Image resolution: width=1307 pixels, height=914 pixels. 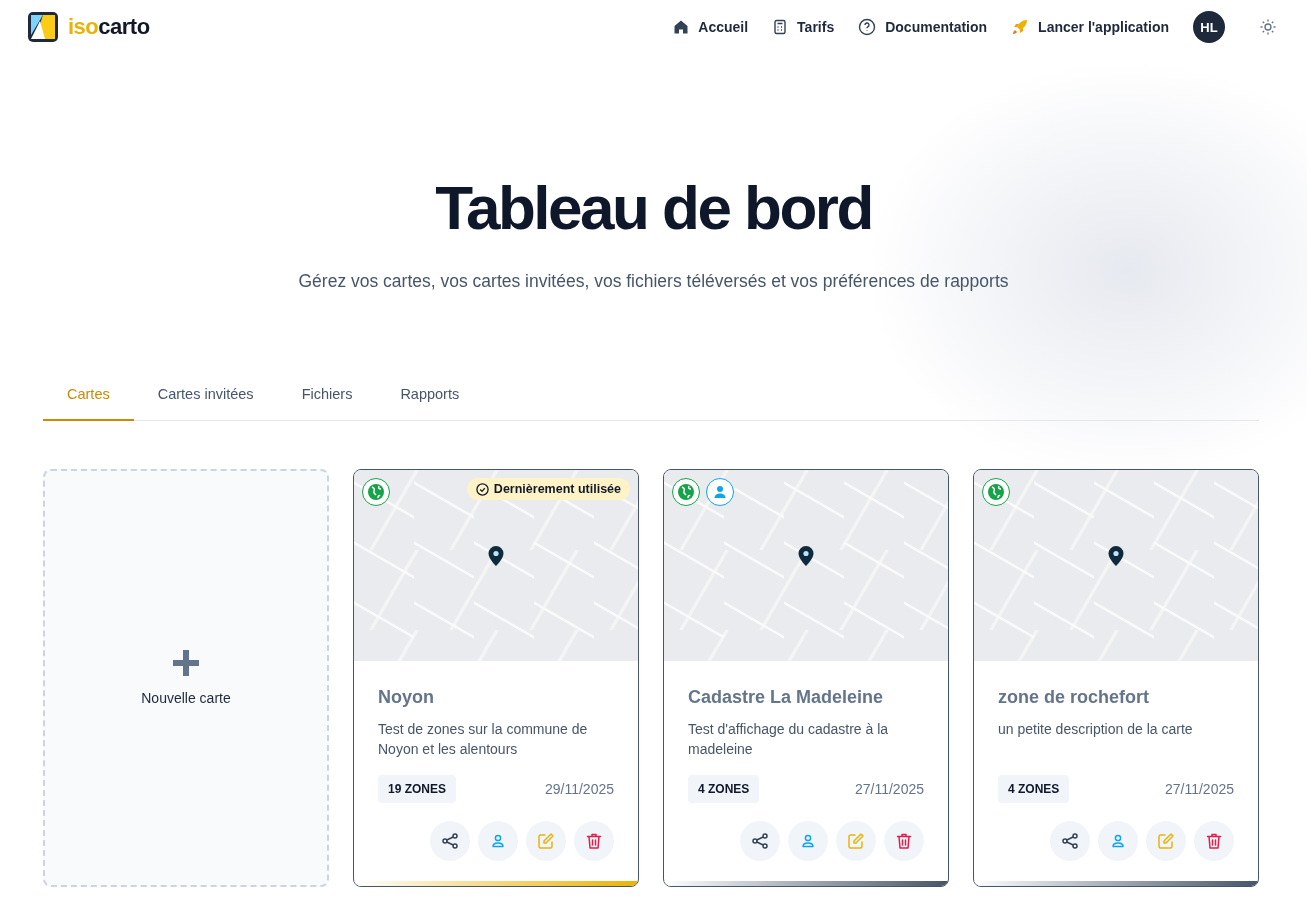 I want to click on nav-link: Lancer l'application, so click(x=1090, y=27).